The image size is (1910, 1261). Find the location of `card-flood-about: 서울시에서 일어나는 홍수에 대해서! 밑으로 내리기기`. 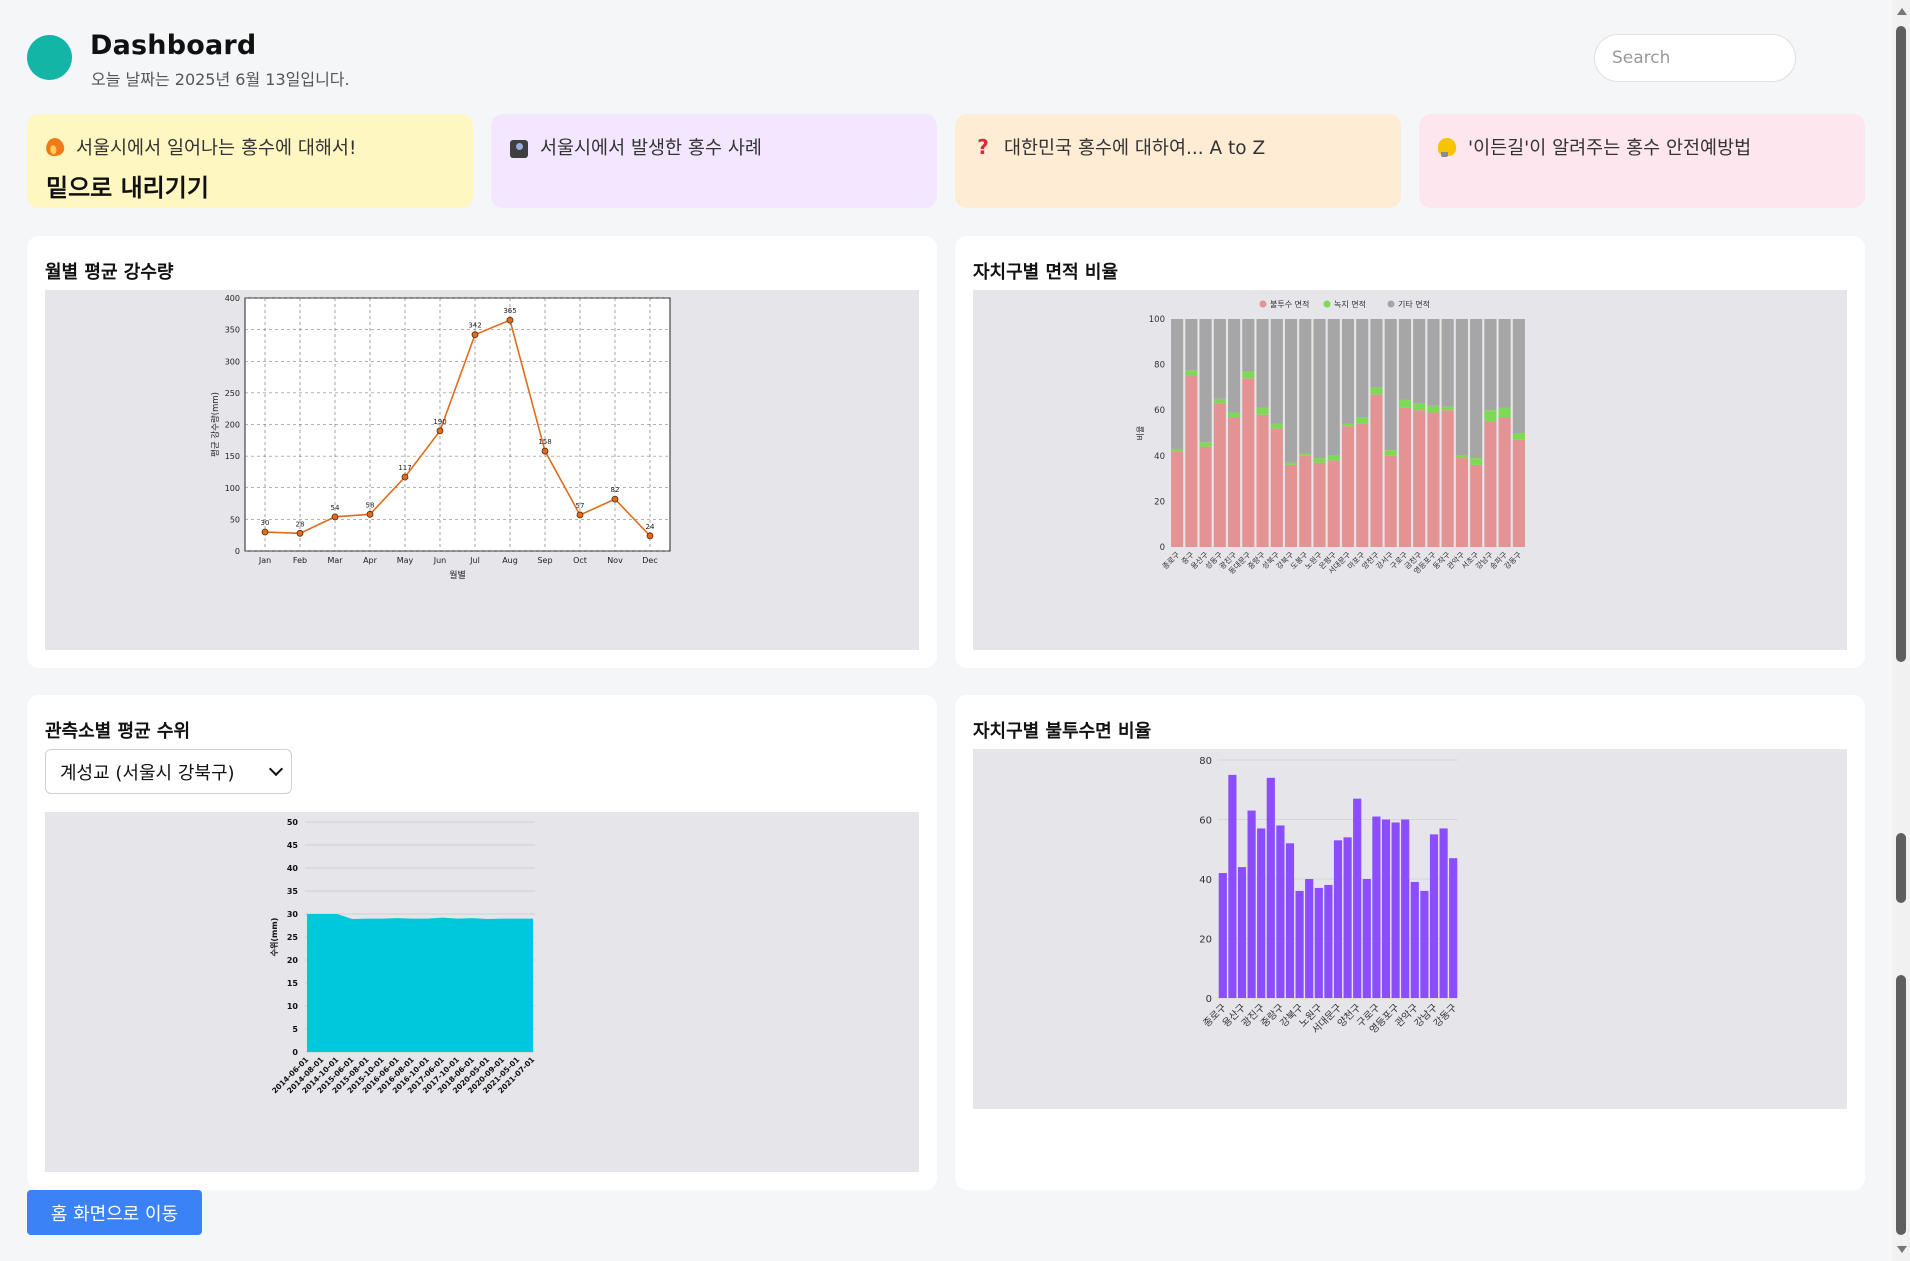

card-flood-about: 서울시에서 일어나는 홍수에 대해서! 밑으로 내리기기 is located at coordinates (250, 161).